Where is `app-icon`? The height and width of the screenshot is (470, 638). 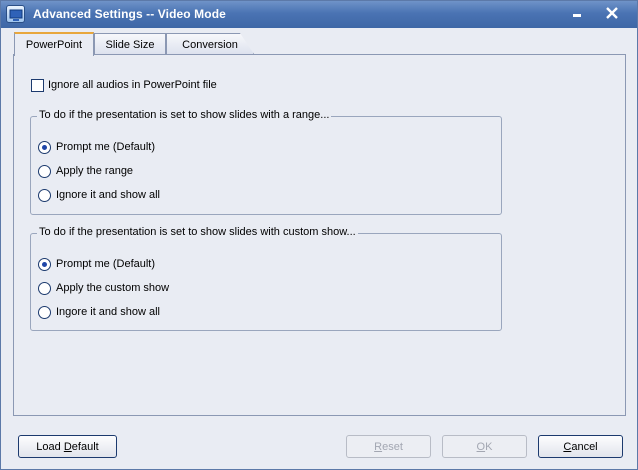 app-icon is located at coordinates (15, 14).